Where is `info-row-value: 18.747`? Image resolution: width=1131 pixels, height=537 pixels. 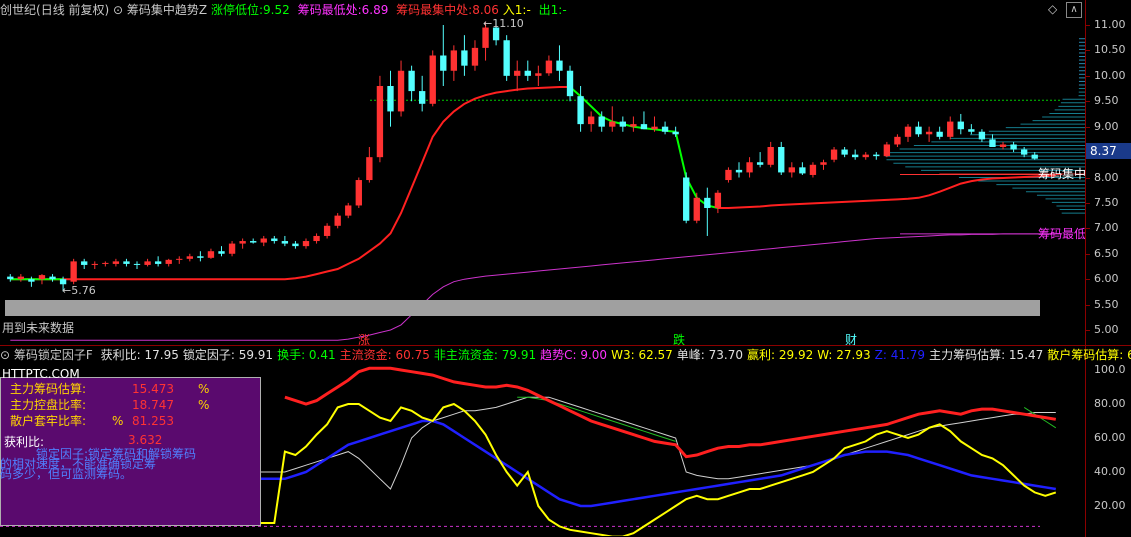 info-row-value: 18.747 is located at coordinates (153, 405).